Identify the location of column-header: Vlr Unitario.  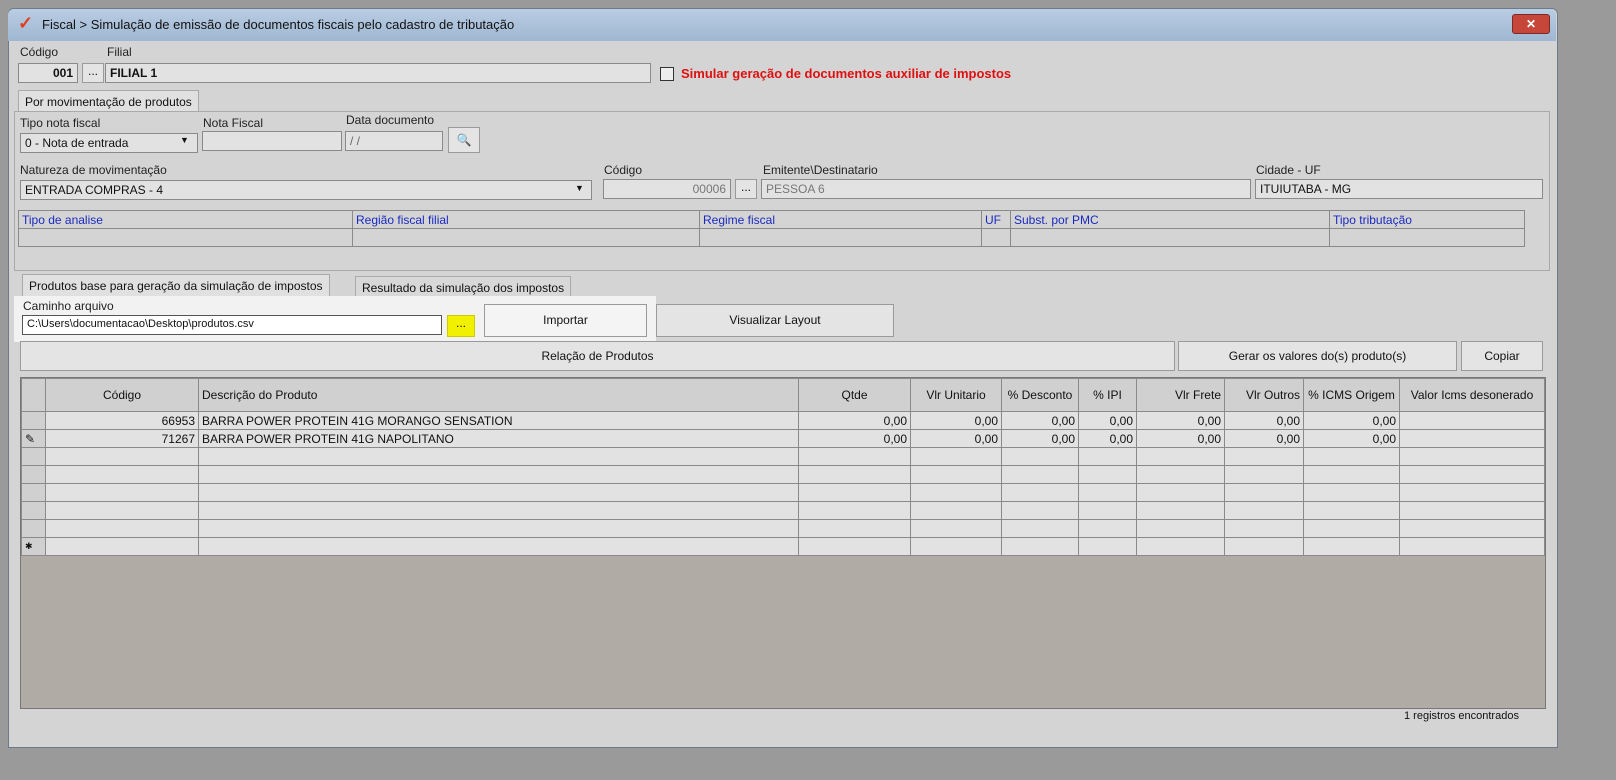
(956, 395).